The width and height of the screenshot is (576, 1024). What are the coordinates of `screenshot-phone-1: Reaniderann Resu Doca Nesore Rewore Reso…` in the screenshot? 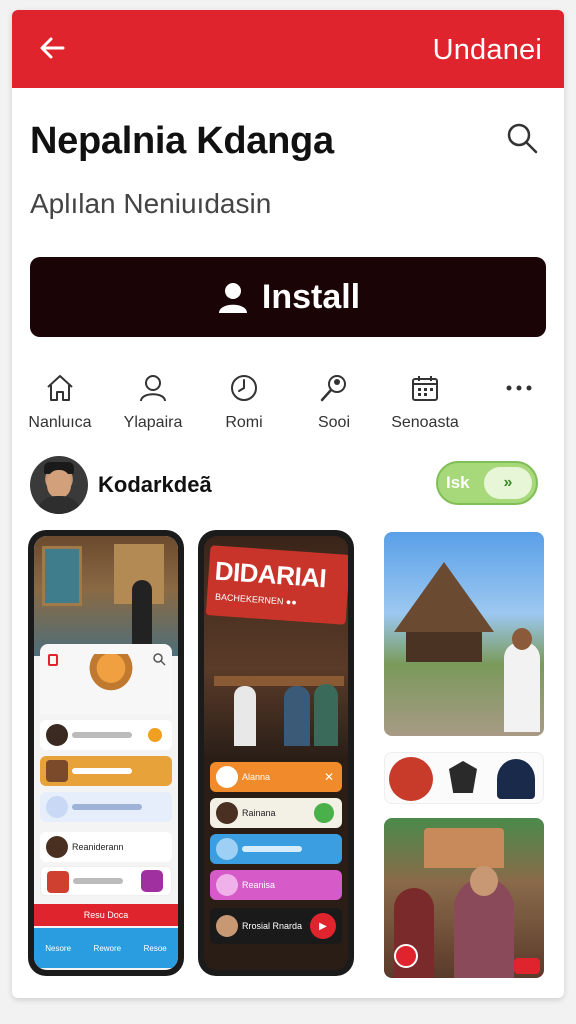 It's located at (106, 753).